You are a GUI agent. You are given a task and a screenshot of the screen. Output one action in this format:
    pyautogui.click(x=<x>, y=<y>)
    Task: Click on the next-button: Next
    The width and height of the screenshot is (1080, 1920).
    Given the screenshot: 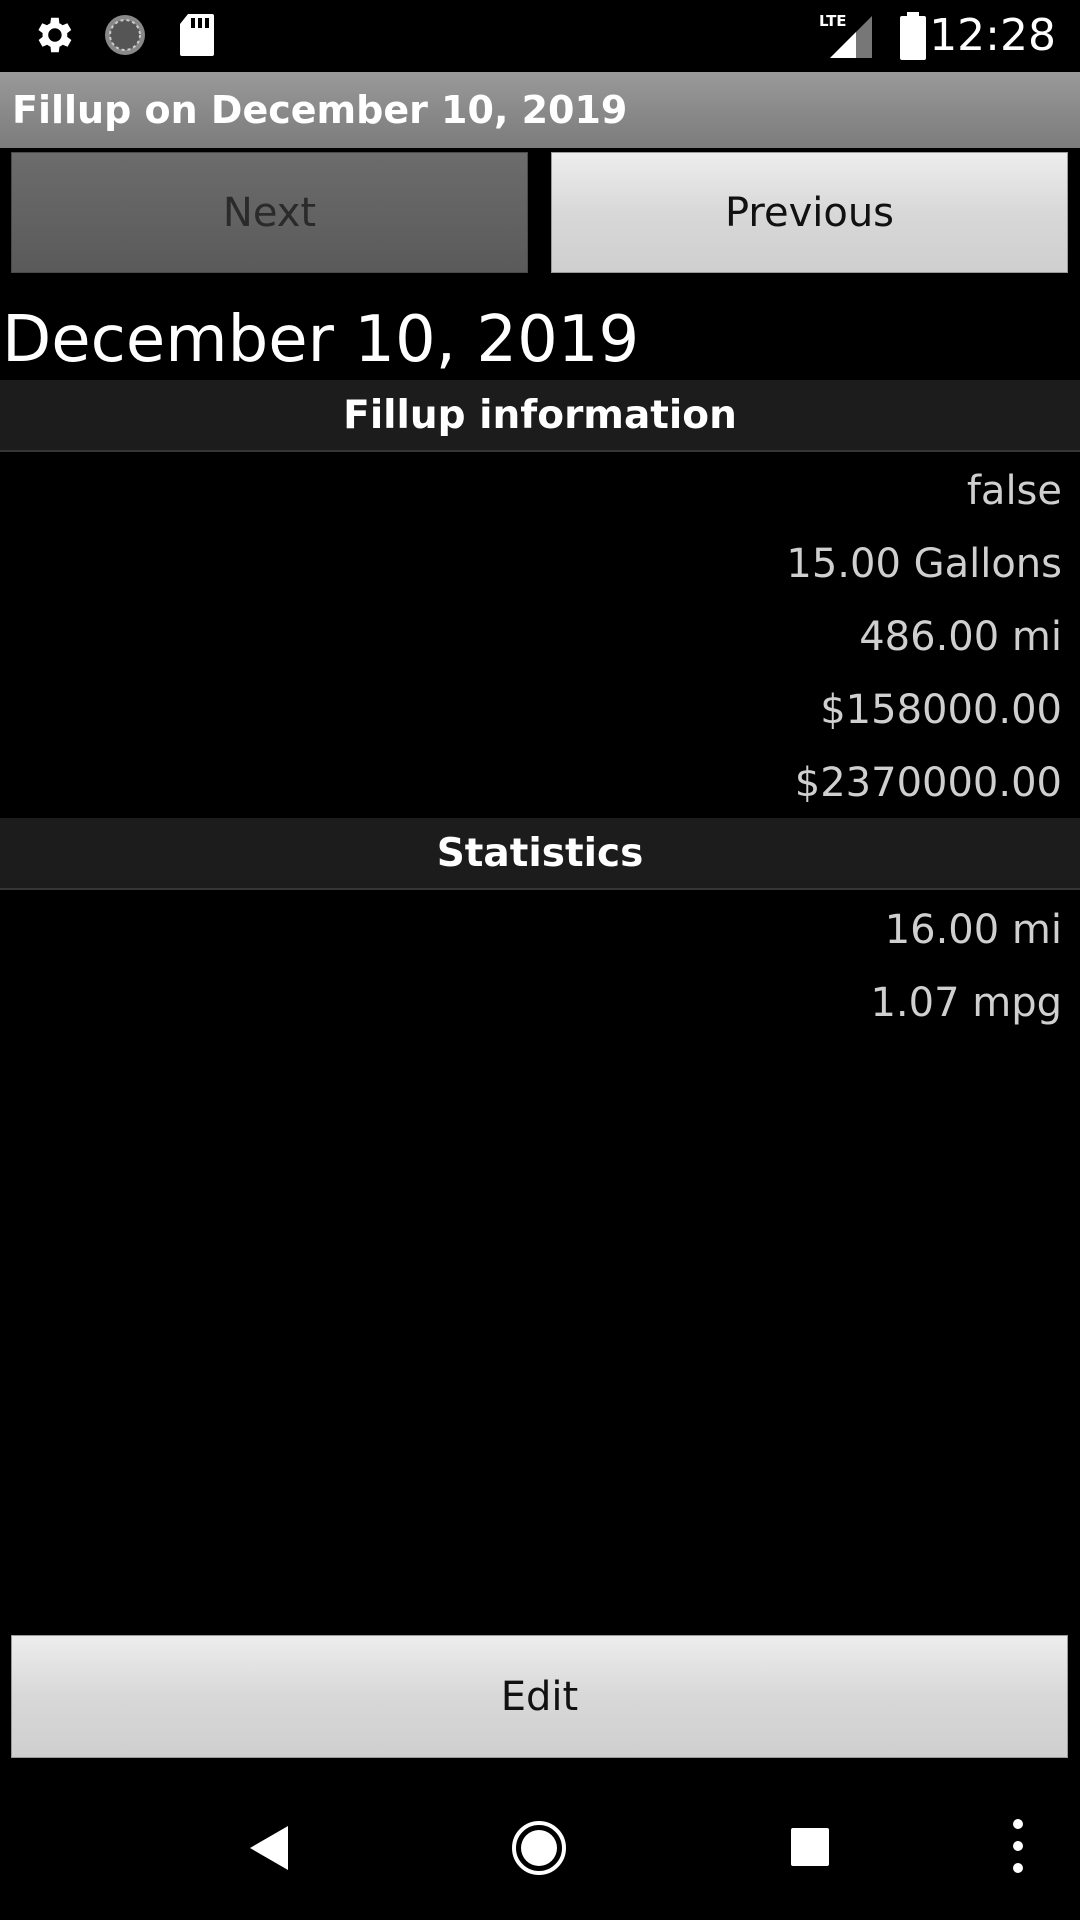 What is the action you would take?
    pyautogui.click(x=269, y=212)
    